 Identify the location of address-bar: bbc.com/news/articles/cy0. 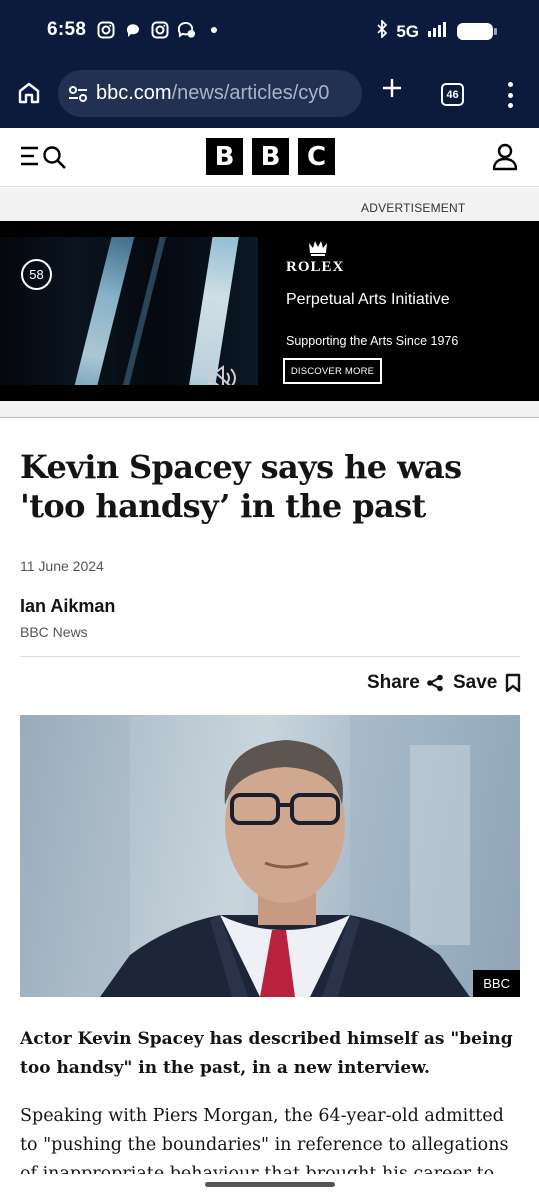
(210, 93).